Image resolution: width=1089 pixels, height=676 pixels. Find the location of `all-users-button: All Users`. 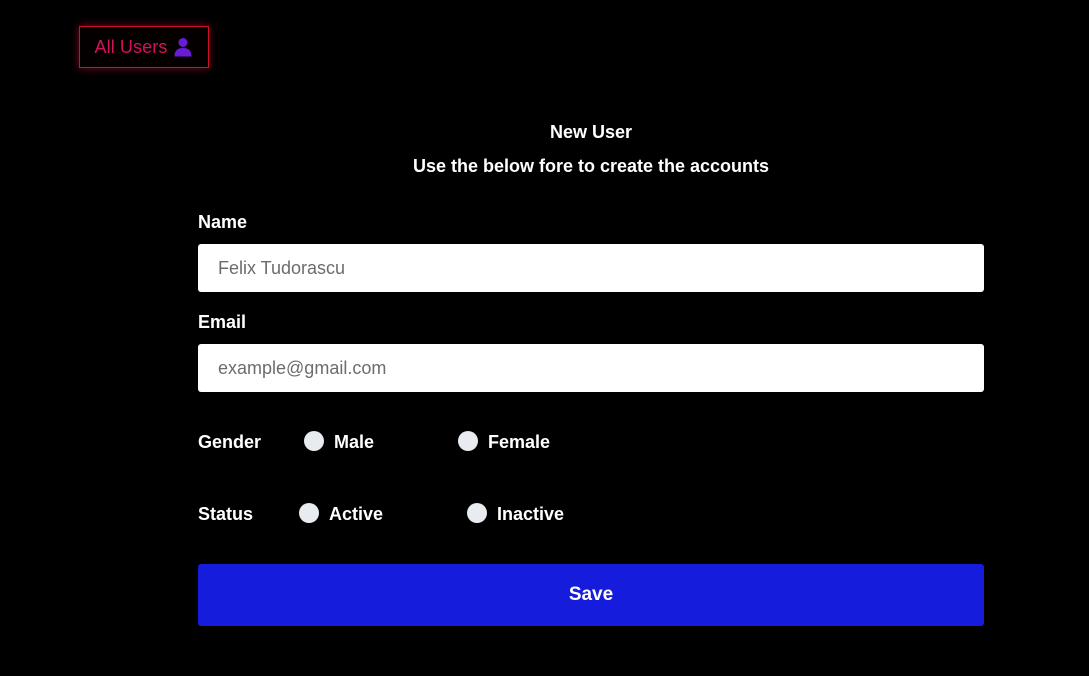

all-users-button: All Users is located at coordinates (144, 47).